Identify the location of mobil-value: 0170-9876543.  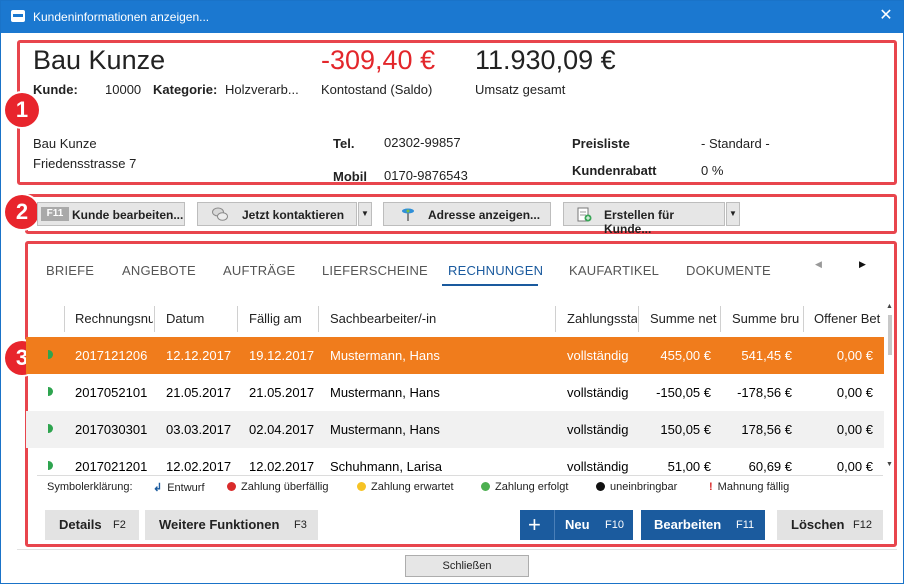
(426, 175).